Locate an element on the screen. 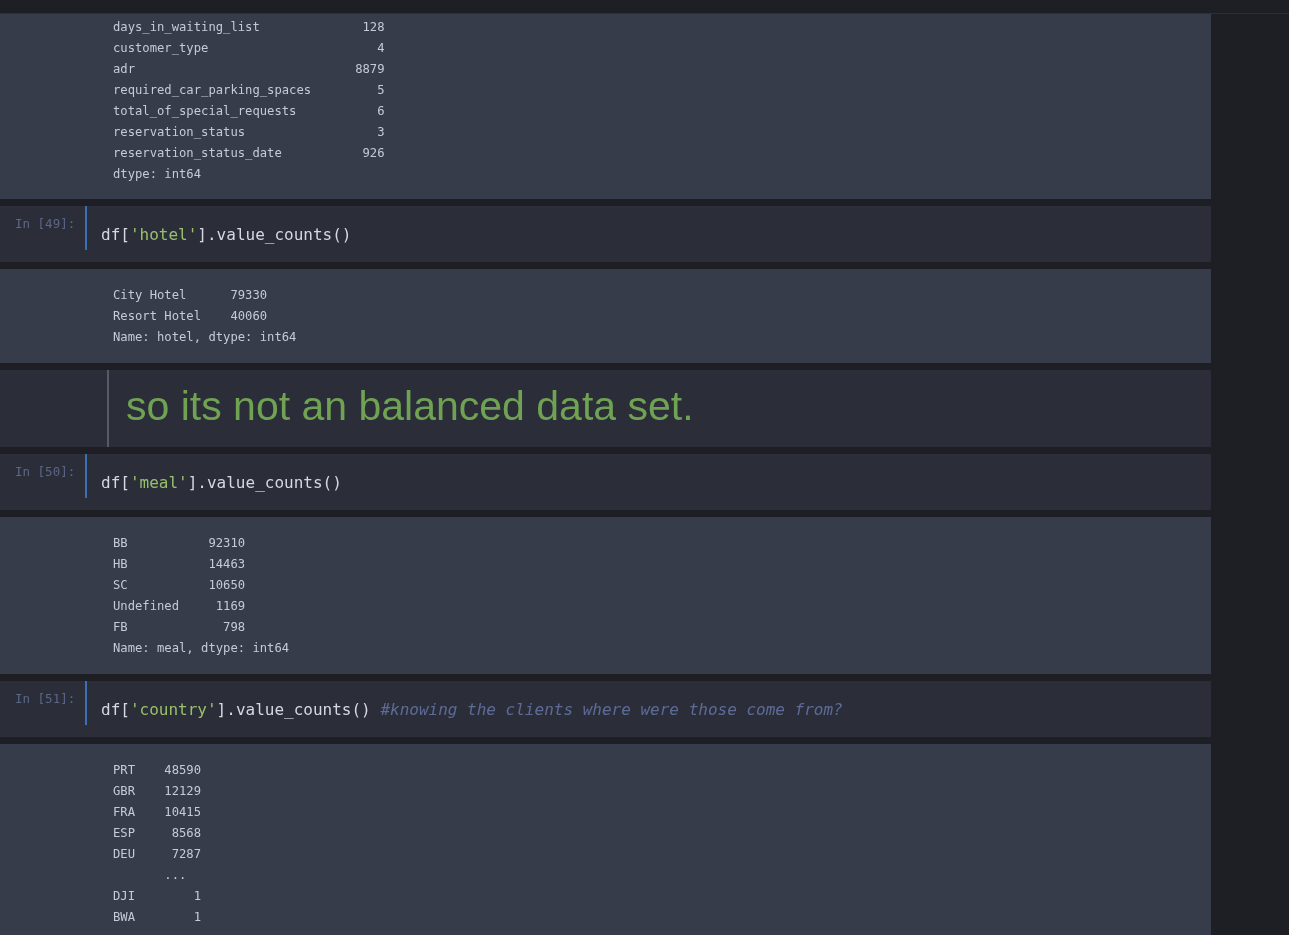 Image resolution: width=1289 pixels, height=935 pixels. markdown-cell: so its not an balanced data set. is located at coordinates (605, 408).